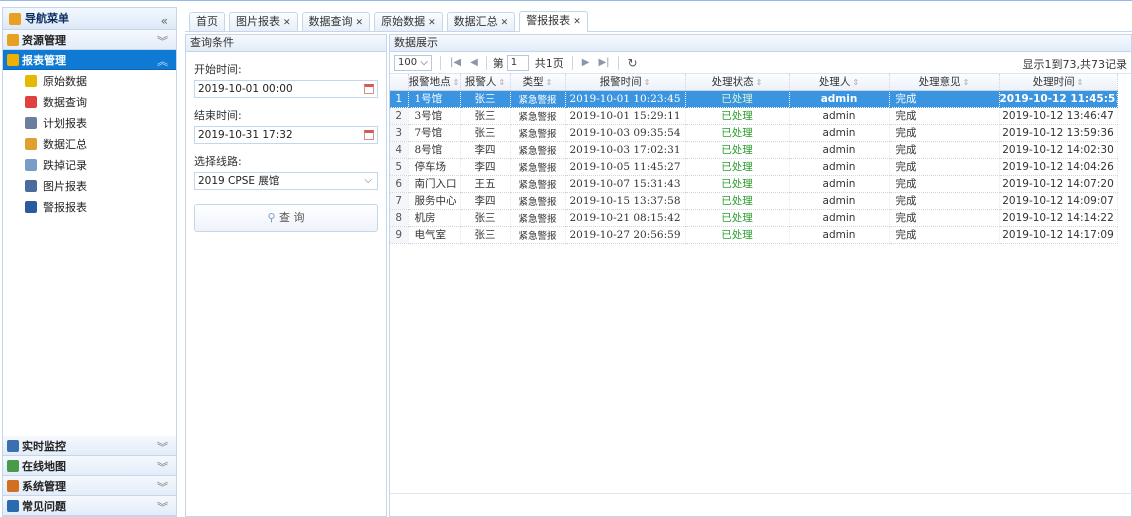 The image size is (1132, 517). What do you see at coordinates (1058, 184) in the screenshot?
I see `cell-htime: 2019-10-12 14:07:20` at bounding box center [1058, 184].